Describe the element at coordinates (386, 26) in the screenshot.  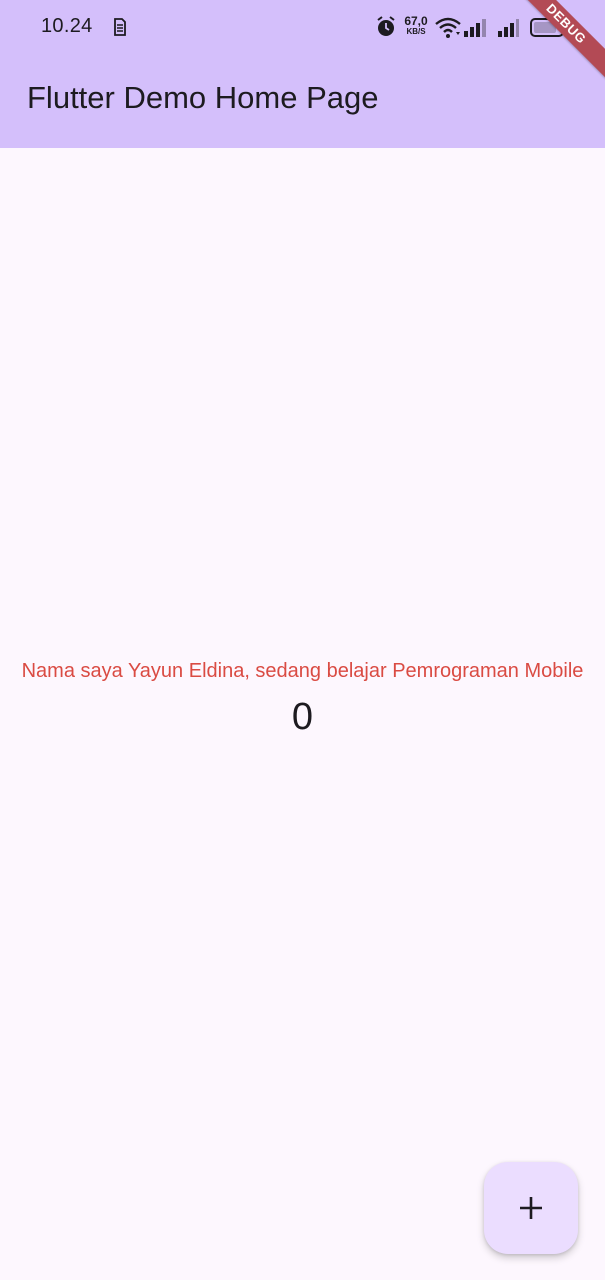
I see `alarm-icon` at that location.